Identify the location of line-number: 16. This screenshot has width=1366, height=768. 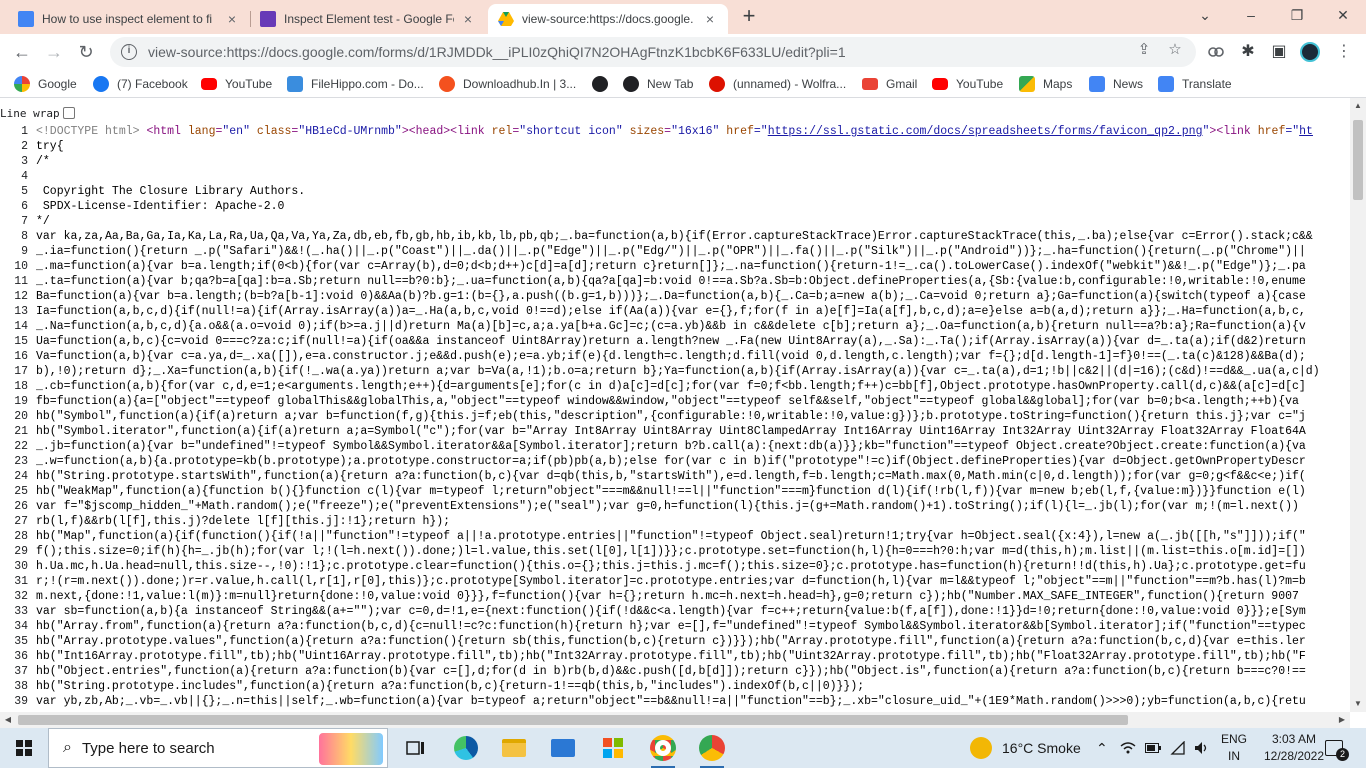
(21, 356).